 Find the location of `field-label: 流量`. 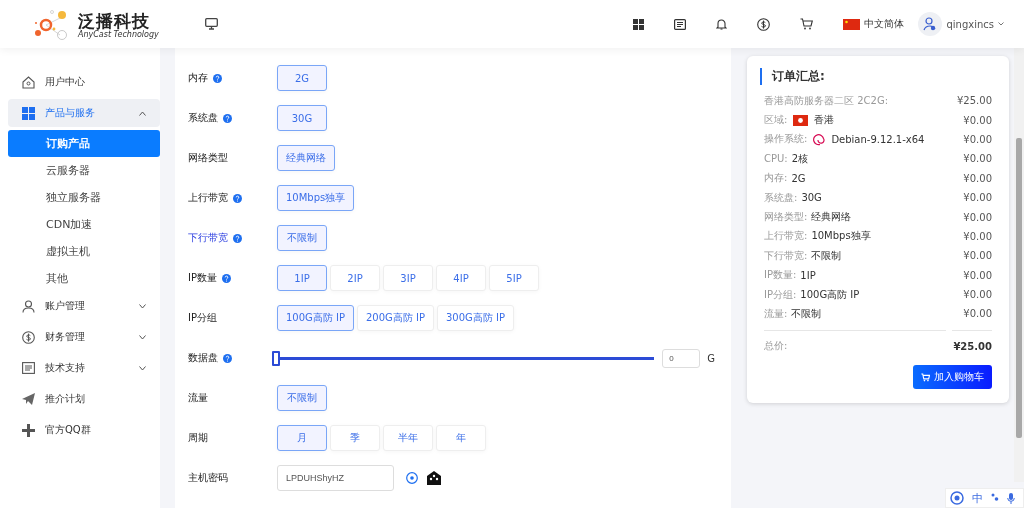

field-label: 流量 is located at coordinates (198, 398).